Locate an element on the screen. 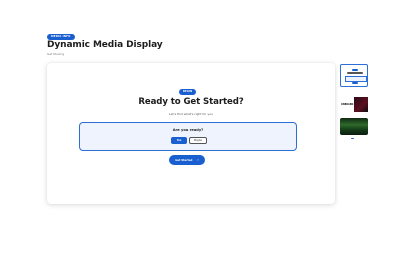 The width and height of the screenshot is (400, 253). thumb-dark-media-image is located at coordinates (361, 104).